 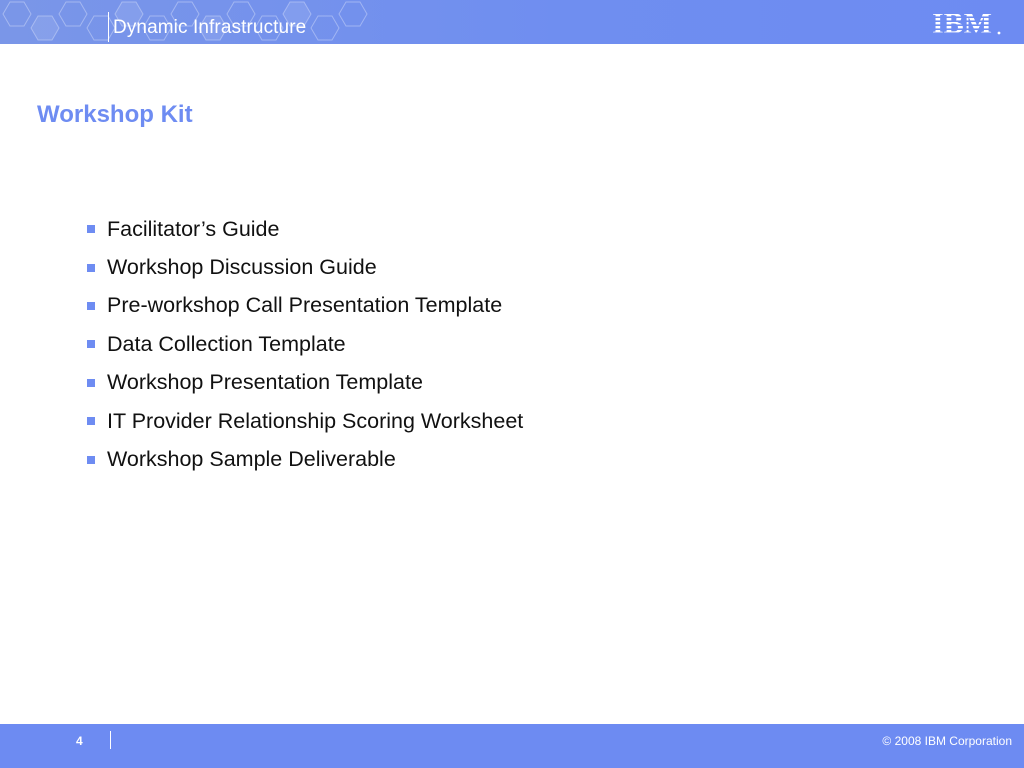 I want to click on bullet-text: Facilitator’s Guide, so click(x=193, y=228).